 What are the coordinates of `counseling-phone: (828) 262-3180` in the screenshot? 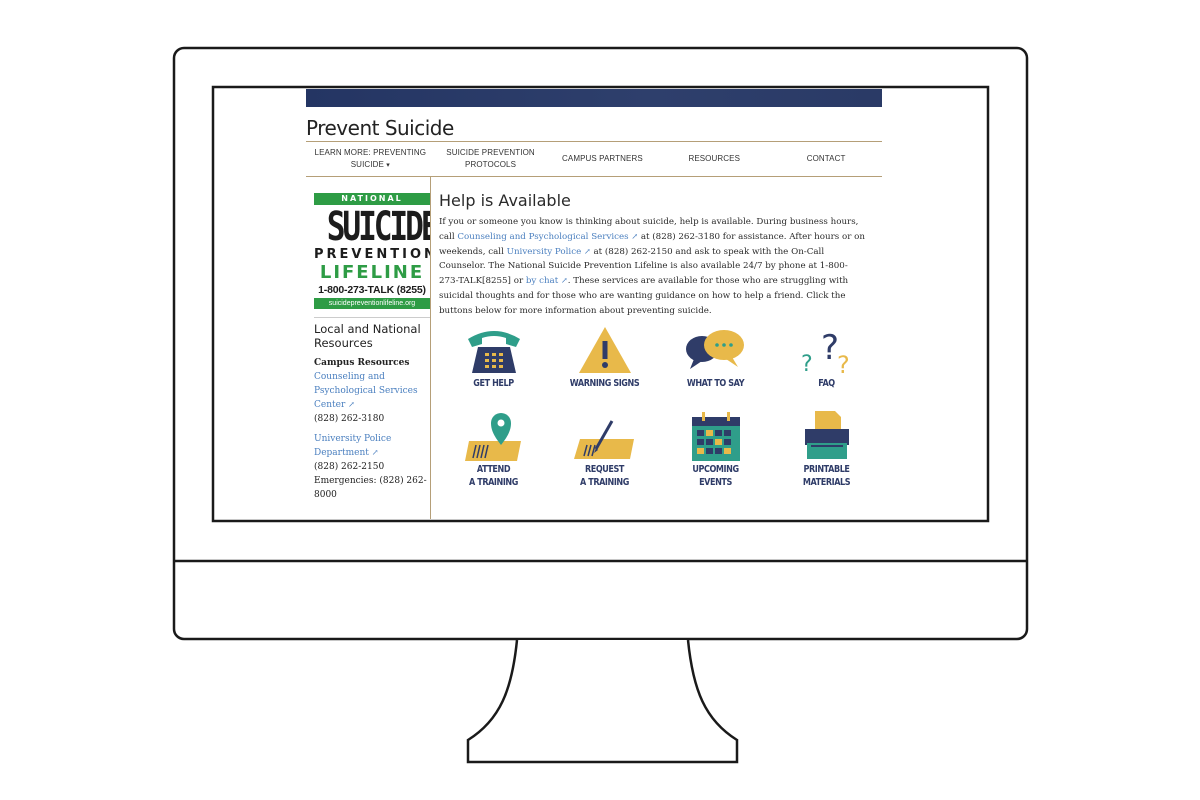 It's located at (349, 419).